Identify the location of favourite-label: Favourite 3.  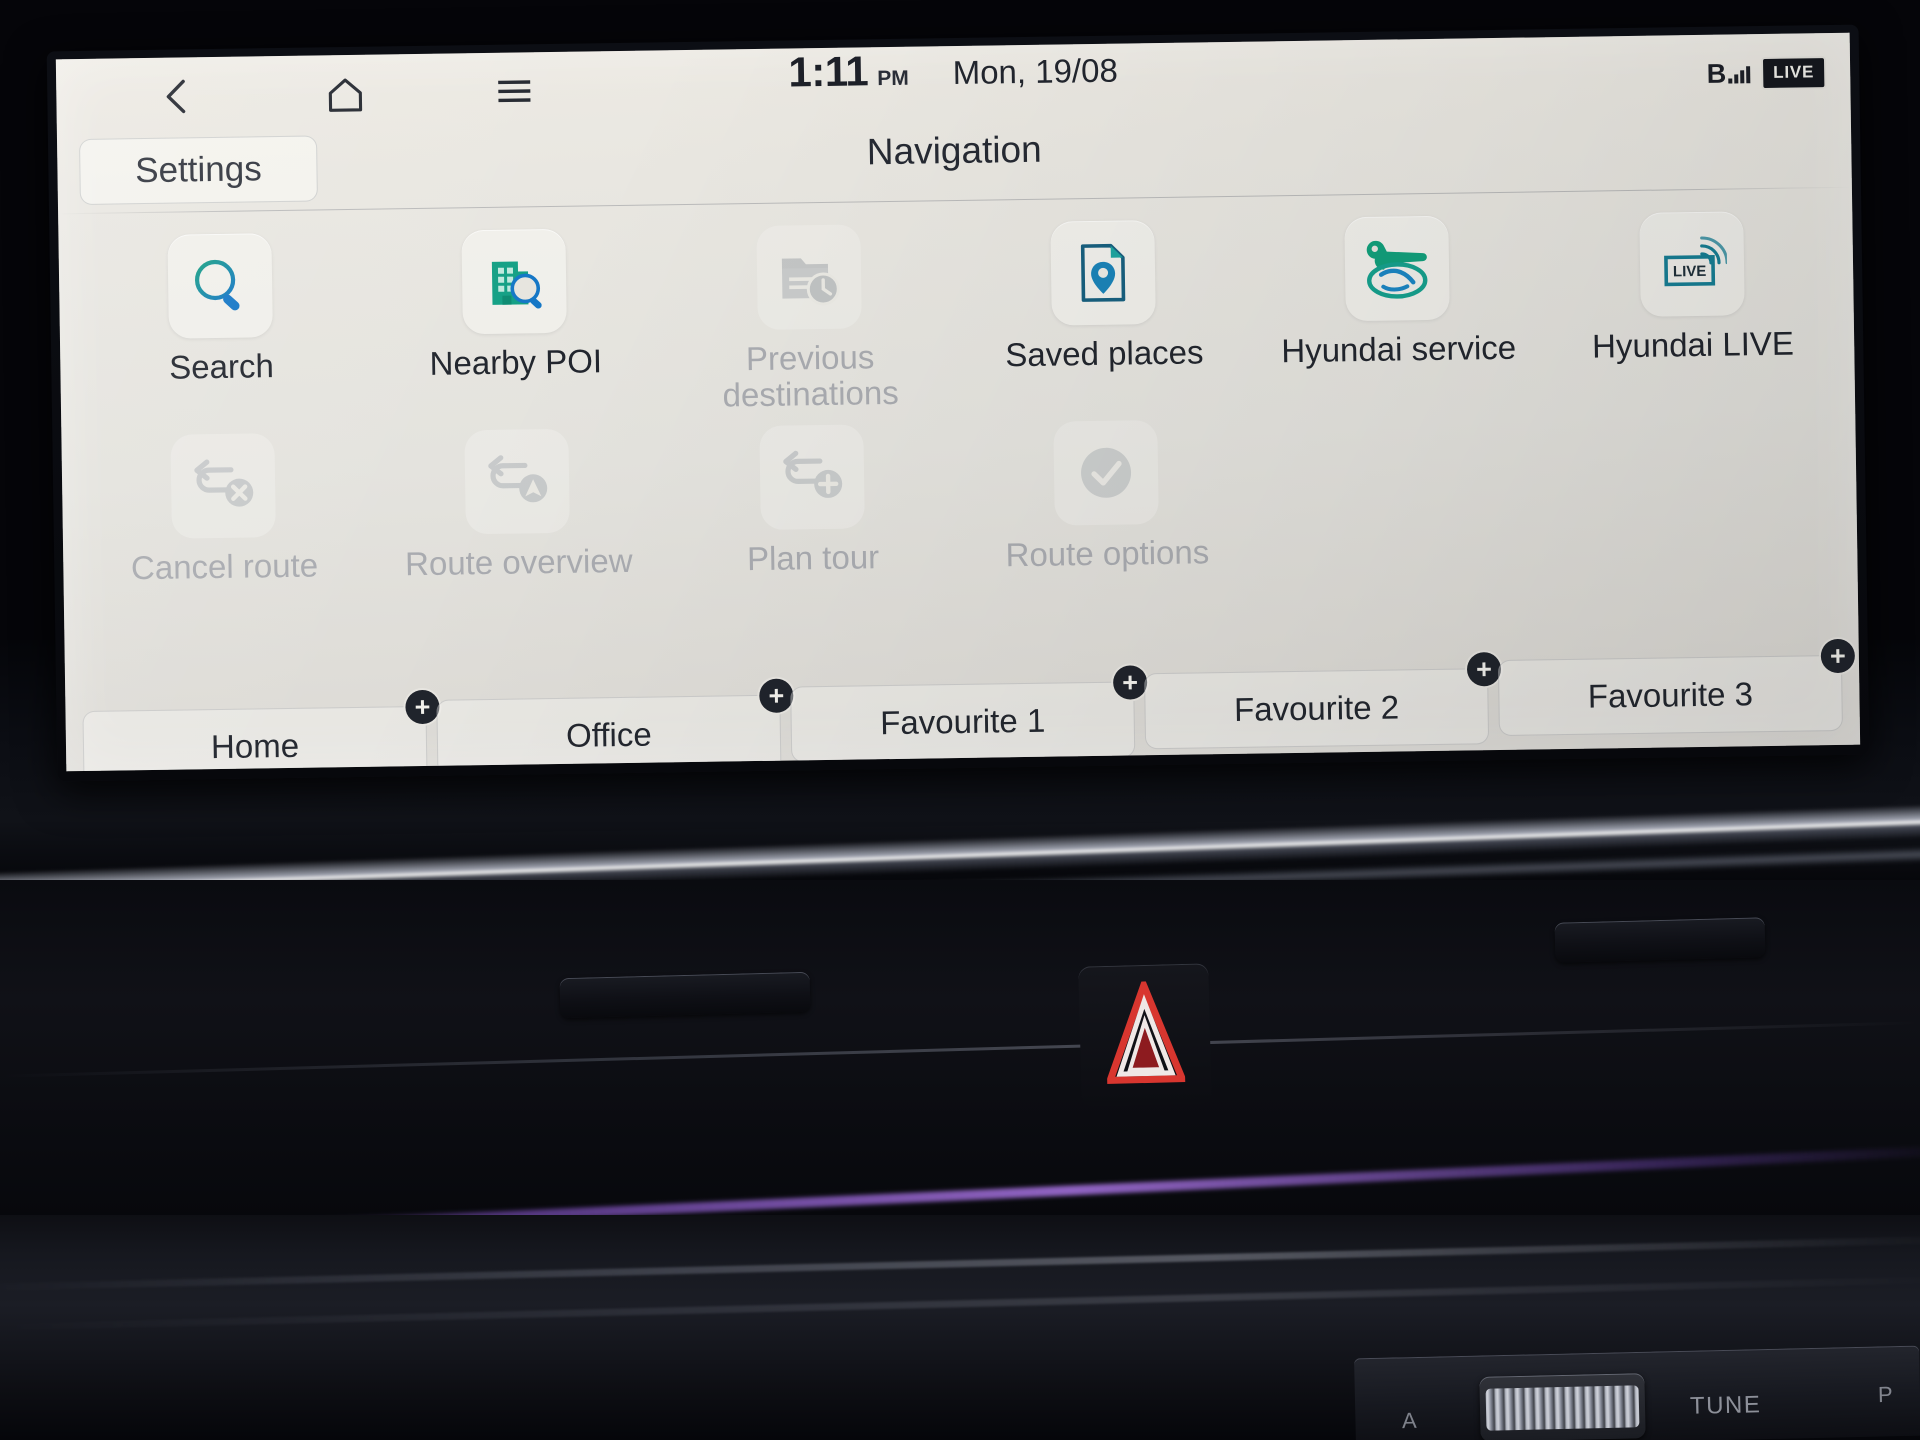
(1670, 695).